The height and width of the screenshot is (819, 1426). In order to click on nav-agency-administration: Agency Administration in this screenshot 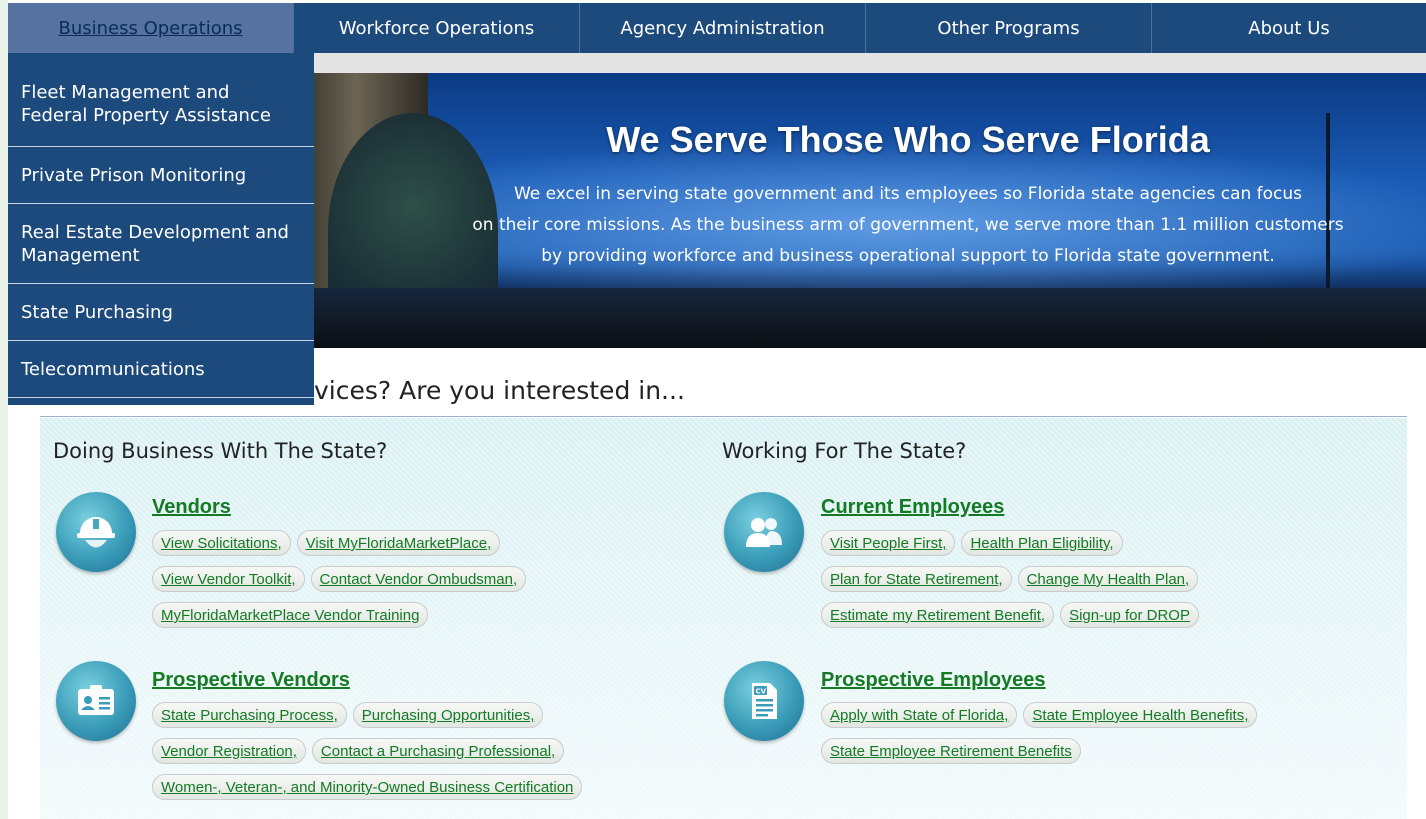, I will do `click(723, 28)`.